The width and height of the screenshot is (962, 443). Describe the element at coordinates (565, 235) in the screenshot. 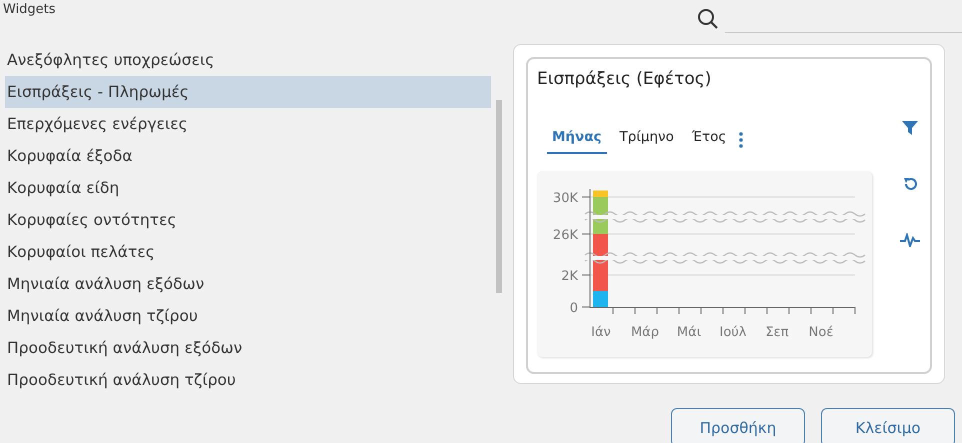

I see `axis-label: 26K` at that location.